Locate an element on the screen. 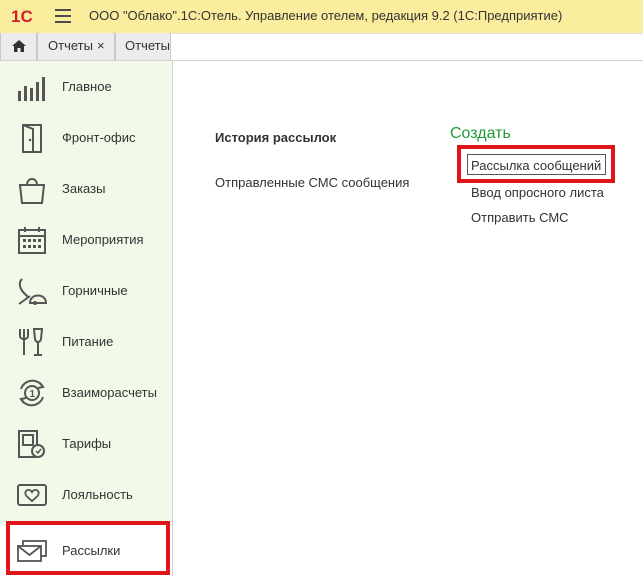 The image size is (643, 576). svg-text: 1С is located at coordinates (22, 16).